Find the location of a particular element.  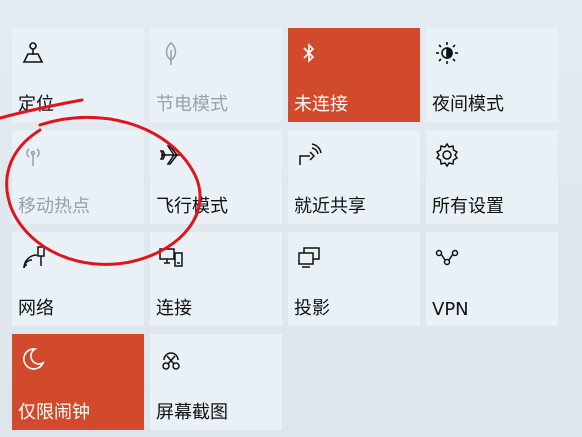

tile-label: 网络 is located at coordinates (36, 308).